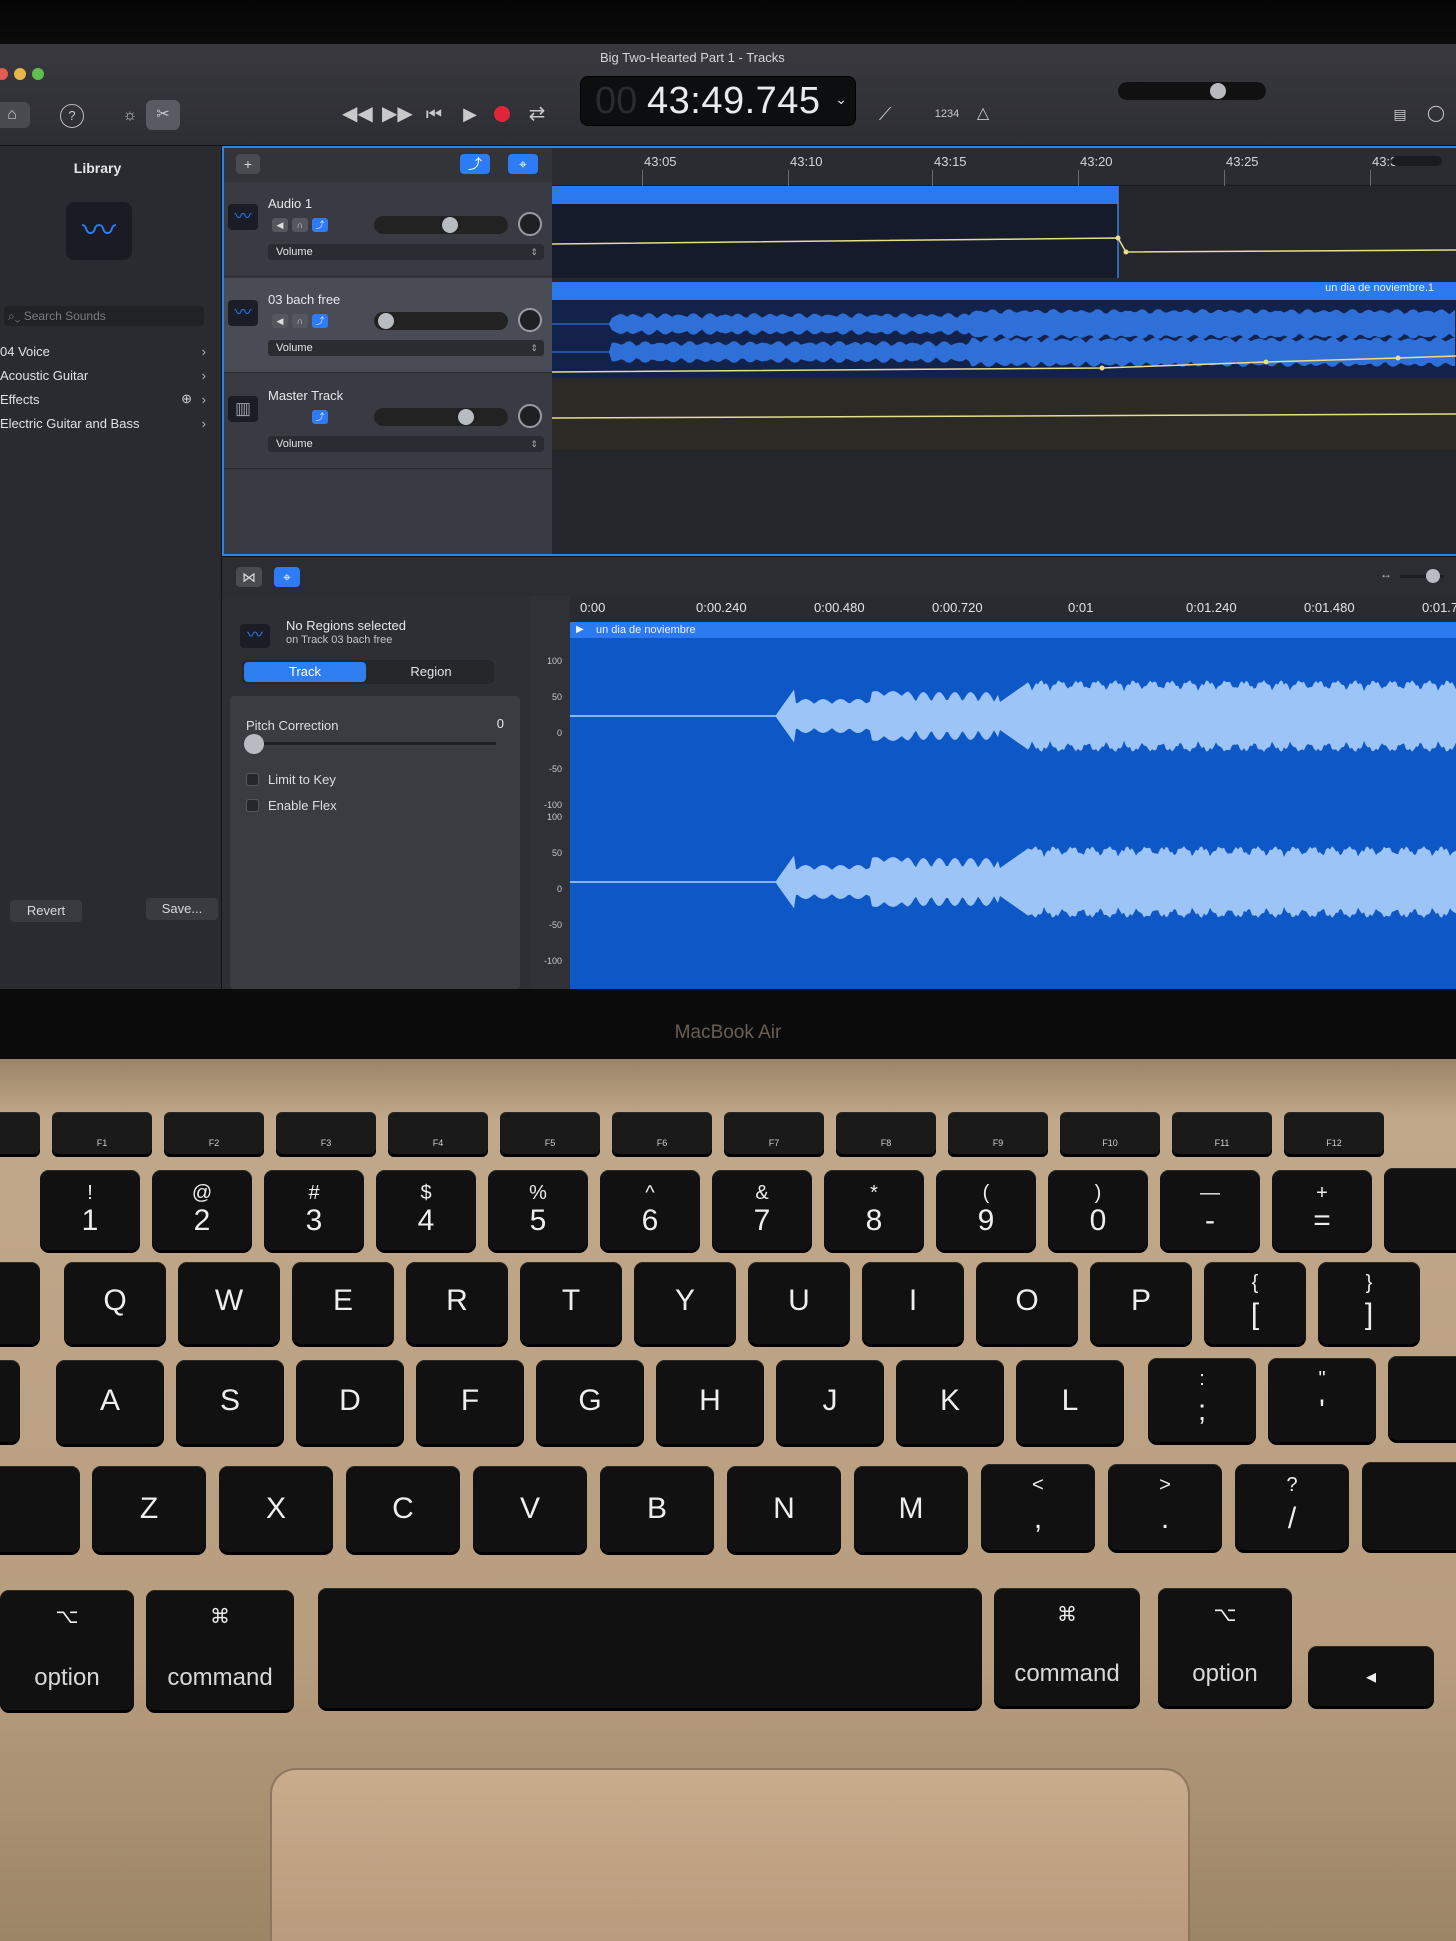 The image size is (1456, 1941). I want to click on key-punct-bottom-2: ? /, so click(1292, 1507).